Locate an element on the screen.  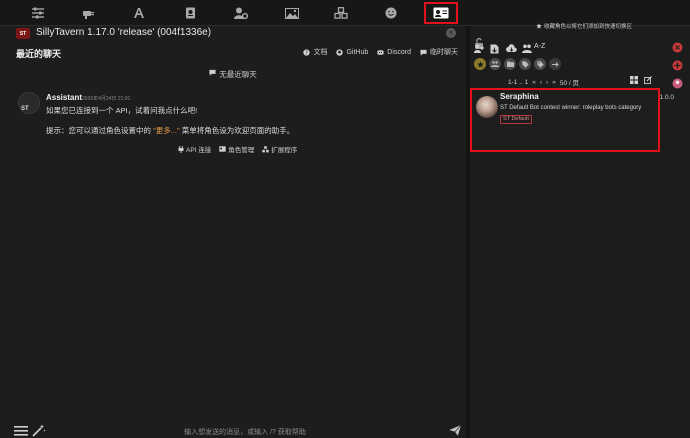
avatar-label: ST is located at coordinates (25, 109).